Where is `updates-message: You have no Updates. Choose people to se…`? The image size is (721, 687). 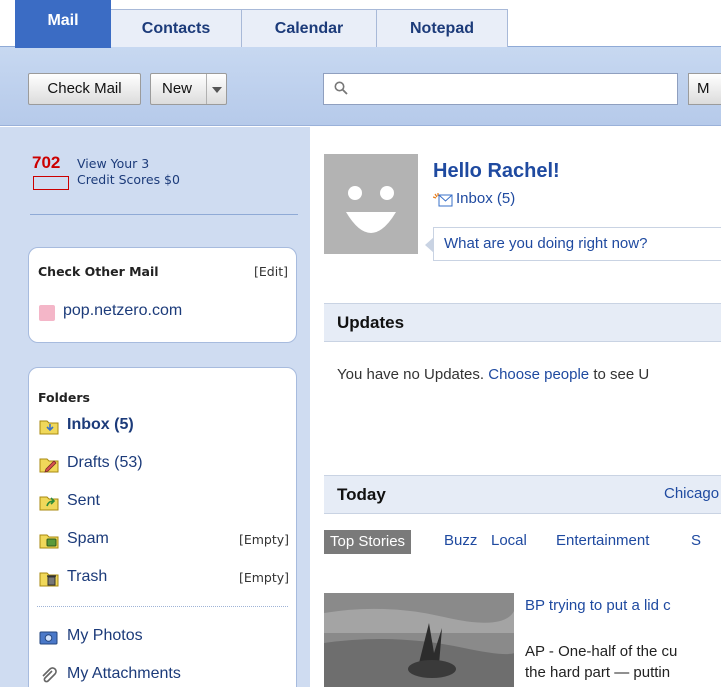
updates-message: You have no Updates. Choose people to se… is located at coordinates (493, 374).